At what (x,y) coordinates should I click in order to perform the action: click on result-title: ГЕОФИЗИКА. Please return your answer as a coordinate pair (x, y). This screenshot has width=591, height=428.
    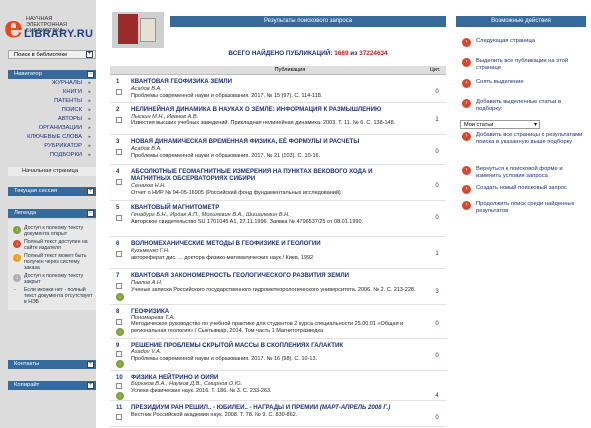
    Looking at the image, I should click on (271, 311).